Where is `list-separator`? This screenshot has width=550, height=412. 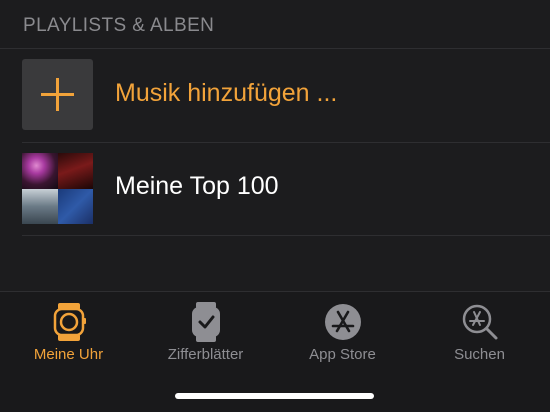 list-separator is located at coordinates (286, 235).